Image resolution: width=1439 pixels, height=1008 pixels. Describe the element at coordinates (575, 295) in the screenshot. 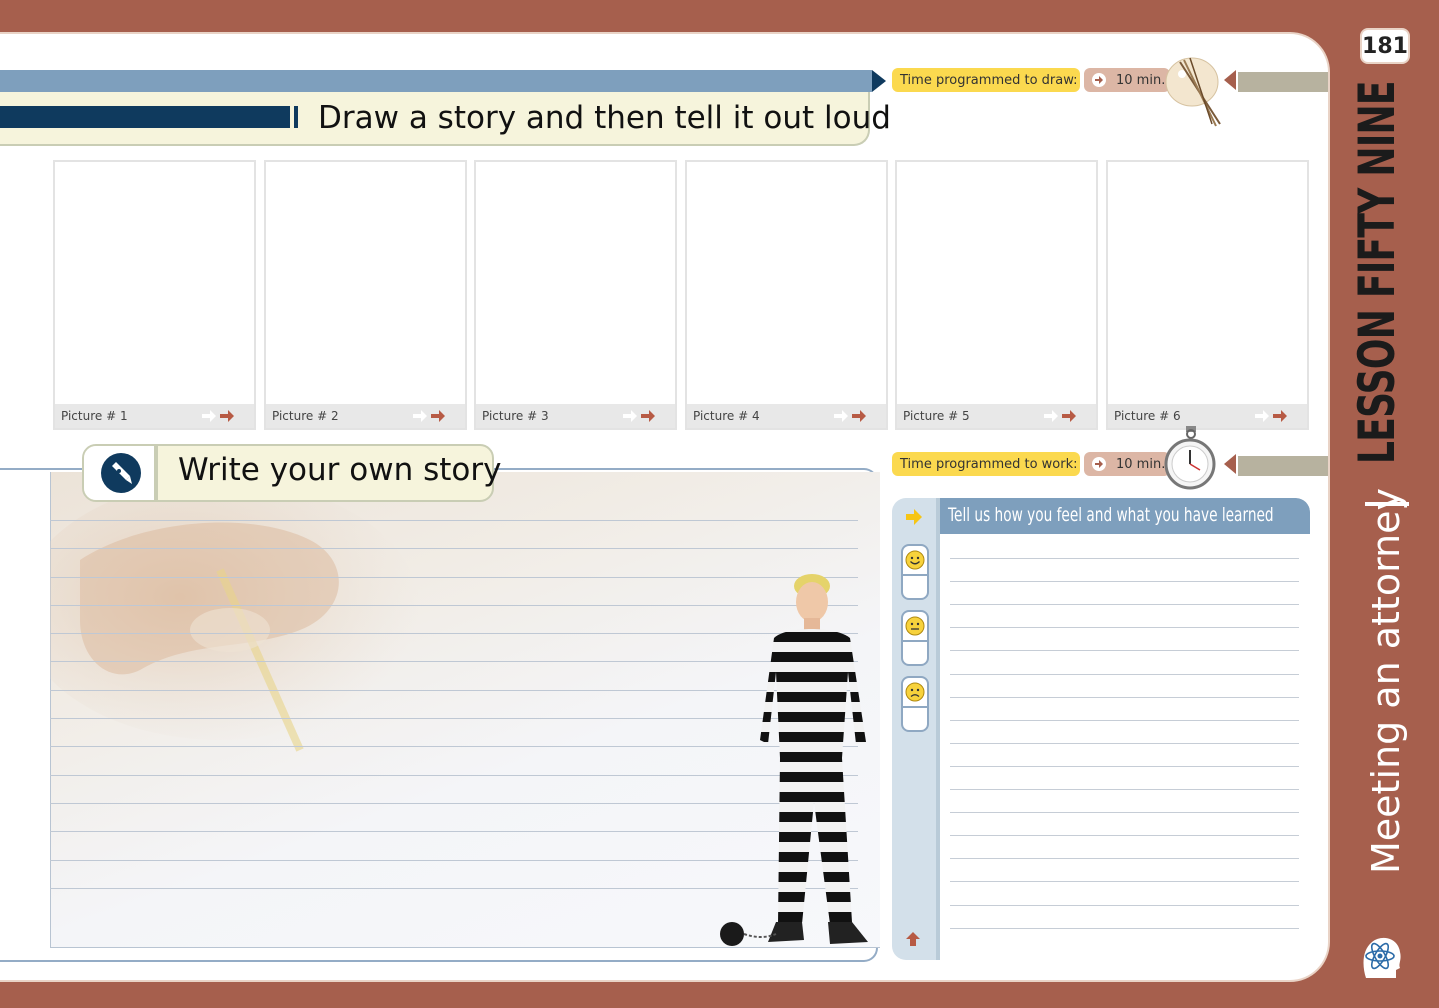

I see `picture-frame-3: Picture # 3` at that location.